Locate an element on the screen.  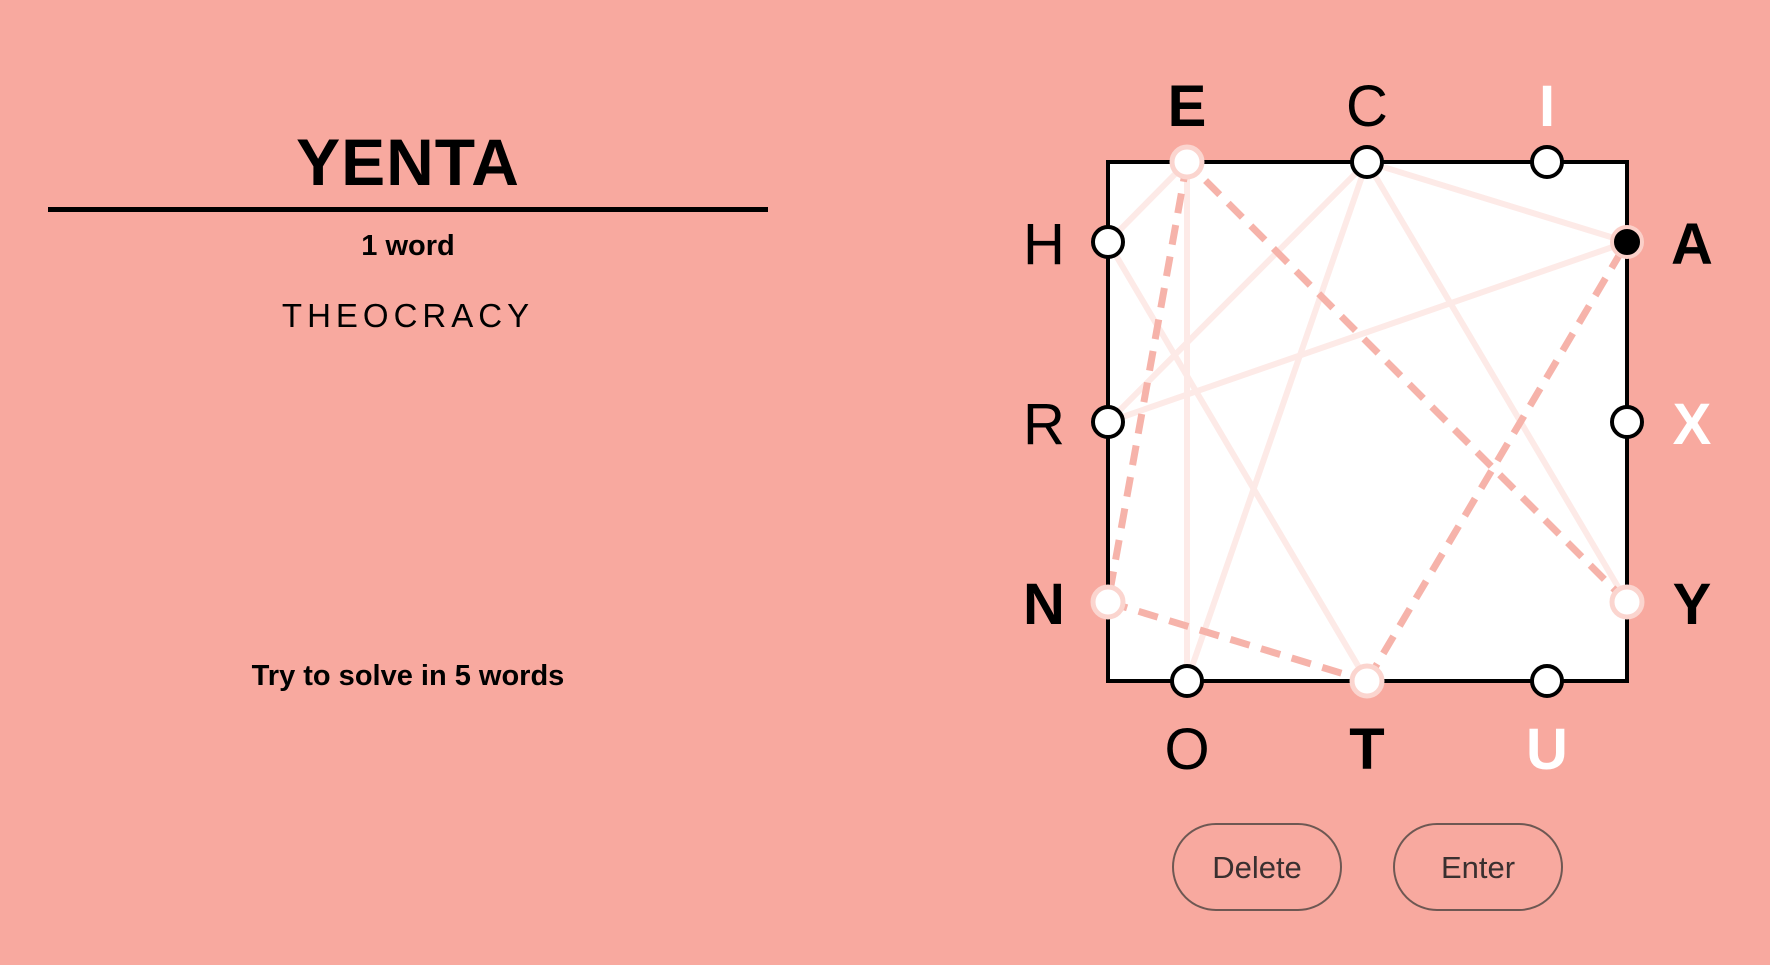
letter-node-n is located at coordinates (1108, 602).